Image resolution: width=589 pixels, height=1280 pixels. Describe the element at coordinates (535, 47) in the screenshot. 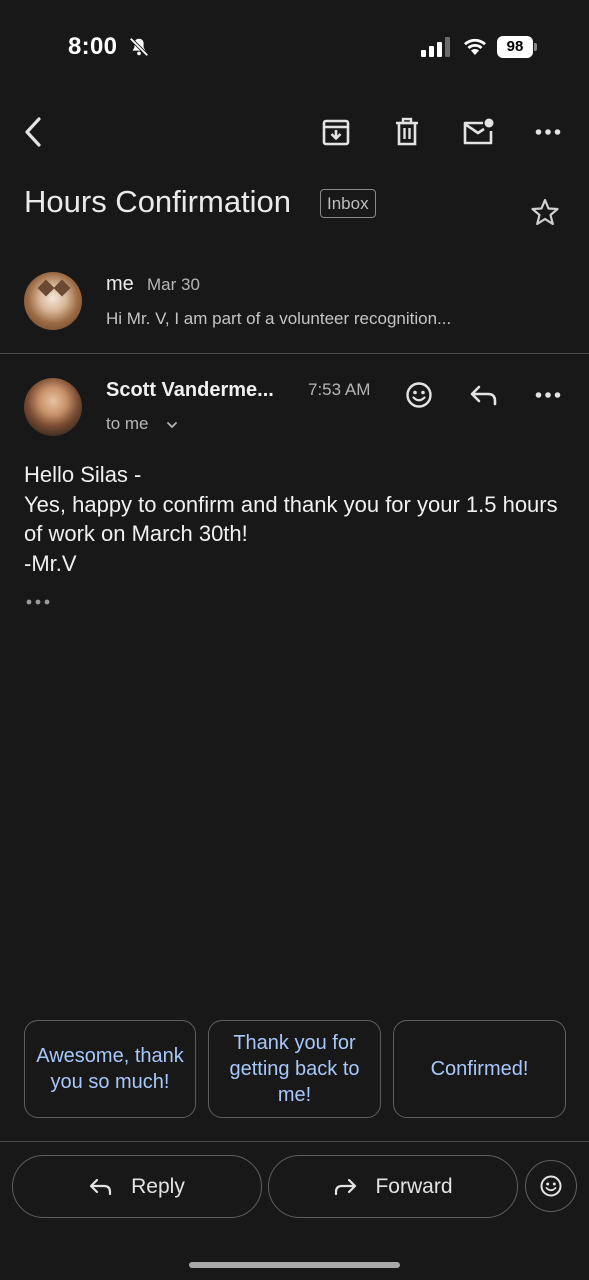

I see `battery-tip` at that location.